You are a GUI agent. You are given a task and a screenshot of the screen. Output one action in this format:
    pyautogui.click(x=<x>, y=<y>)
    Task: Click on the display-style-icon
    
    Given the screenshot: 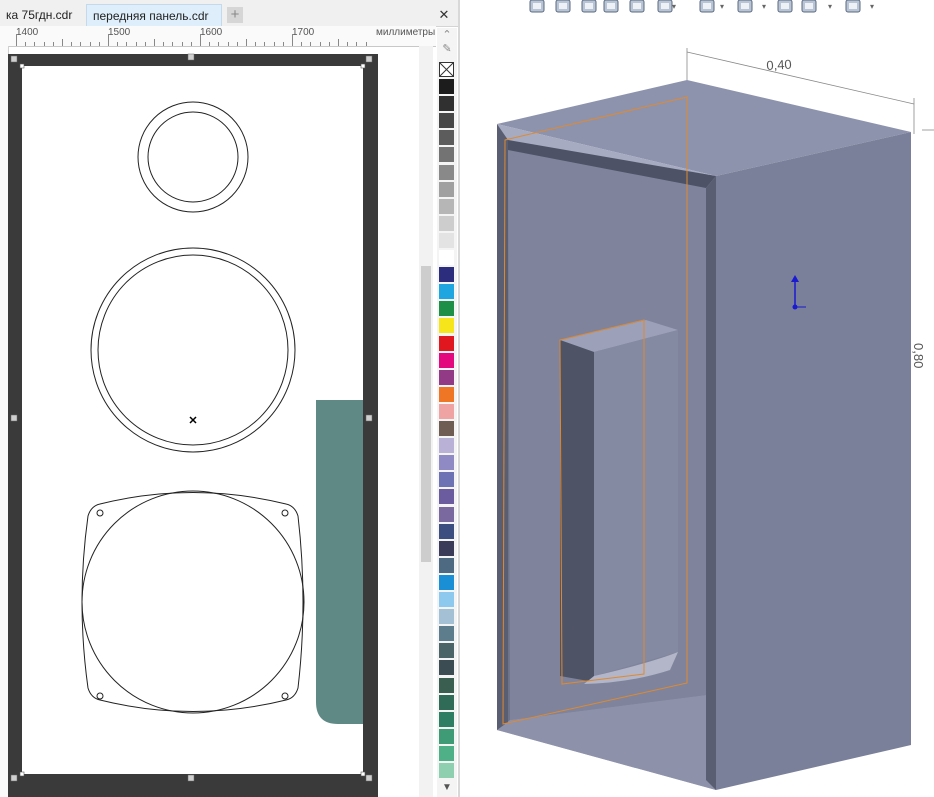 What is the action you would take?
    pyautogui.click(x=707, y=8)
    